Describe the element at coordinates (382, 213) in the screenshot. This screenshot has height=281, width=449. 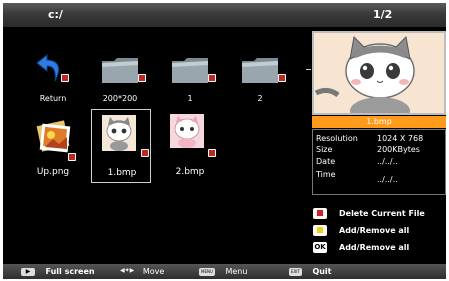
I see `legend-label: Delete Current File` at that location.